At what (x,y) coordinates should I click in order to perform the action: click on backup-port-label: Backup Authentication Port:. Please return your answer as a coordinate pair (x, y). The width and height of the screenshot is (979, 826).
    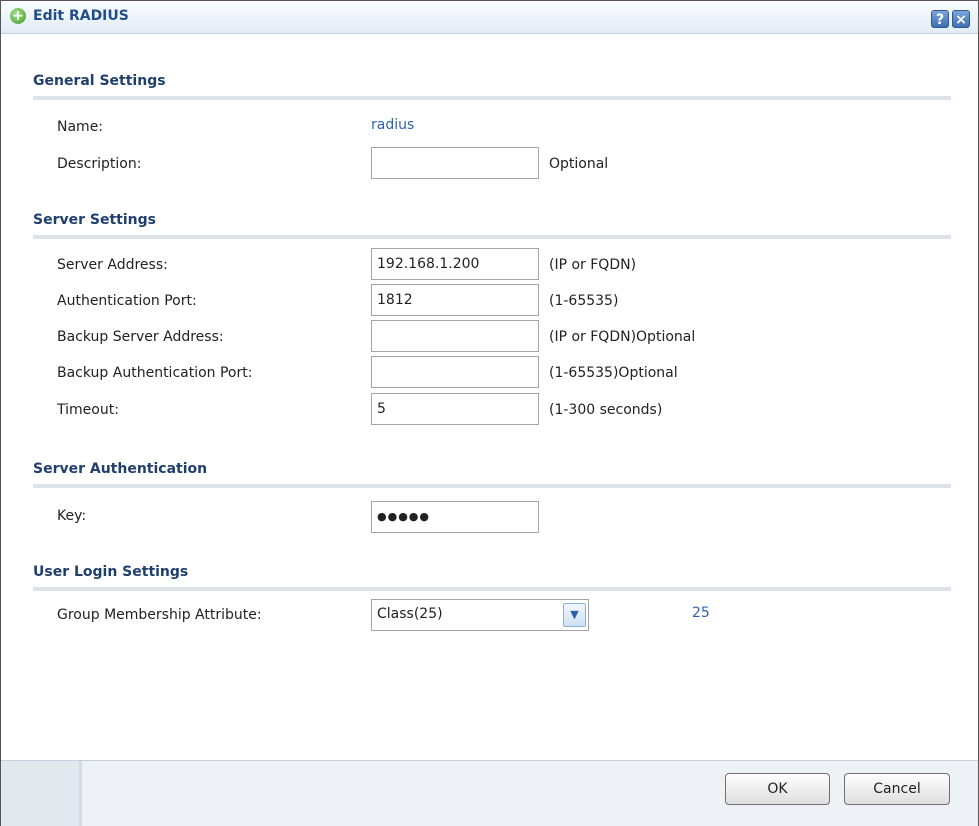
    Looking at the image, I should click on (155, 373).